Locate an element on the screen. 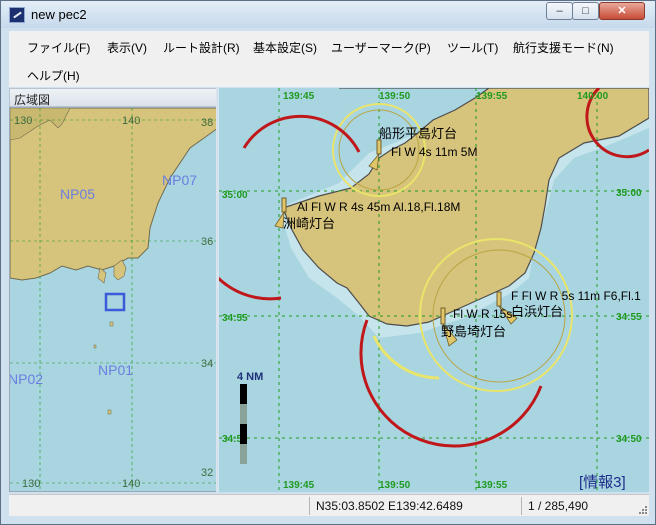 This screenshot has width=656, height=525. light-name: 船形平島灯台 is located at coordinates (418, 133).